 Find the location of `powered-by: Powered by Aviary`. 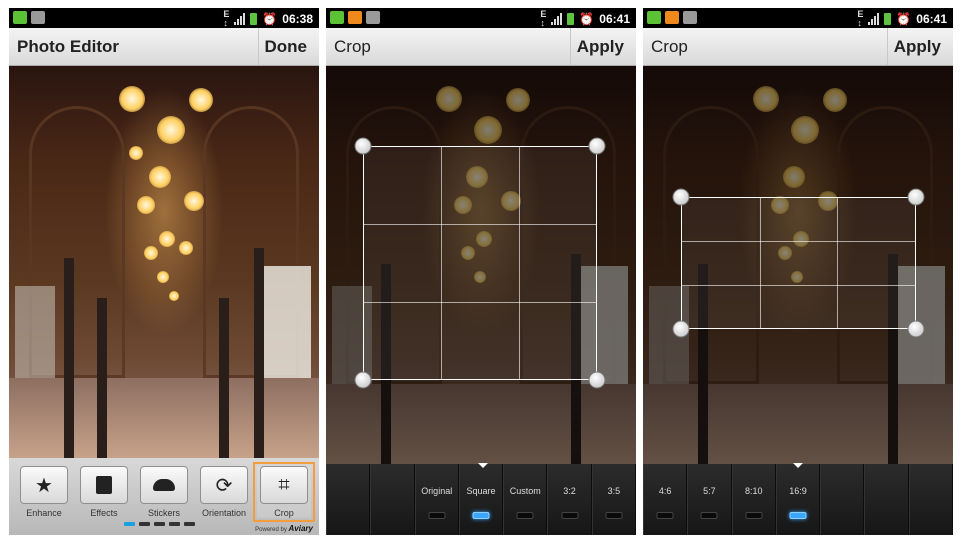

powered-by: Powered by Aviary is located at coordinates (284, 528).